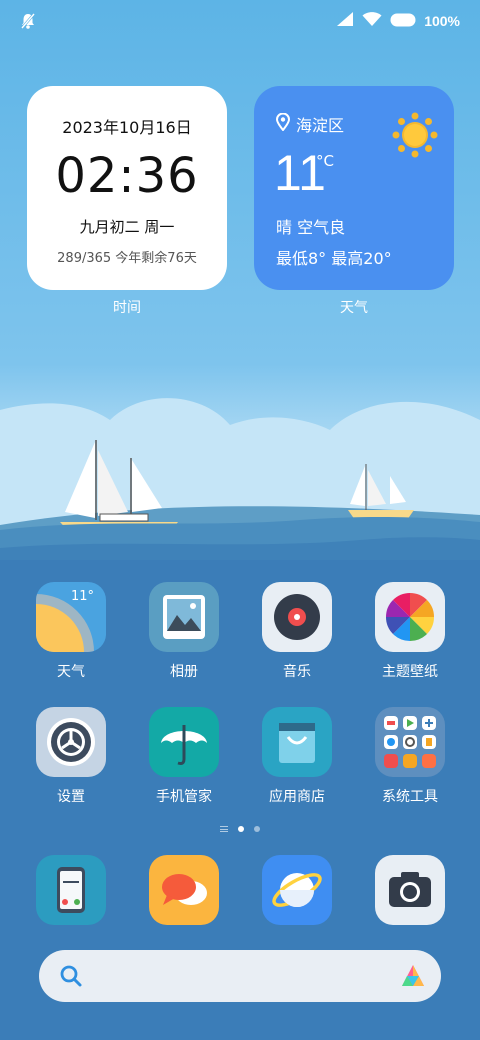 The height and width of the screenshot is (1040, 480). What do you see at coordinates (410, 742) in the screenshot?
I see `tools-folder-icon` at bounding box center [410, 742].